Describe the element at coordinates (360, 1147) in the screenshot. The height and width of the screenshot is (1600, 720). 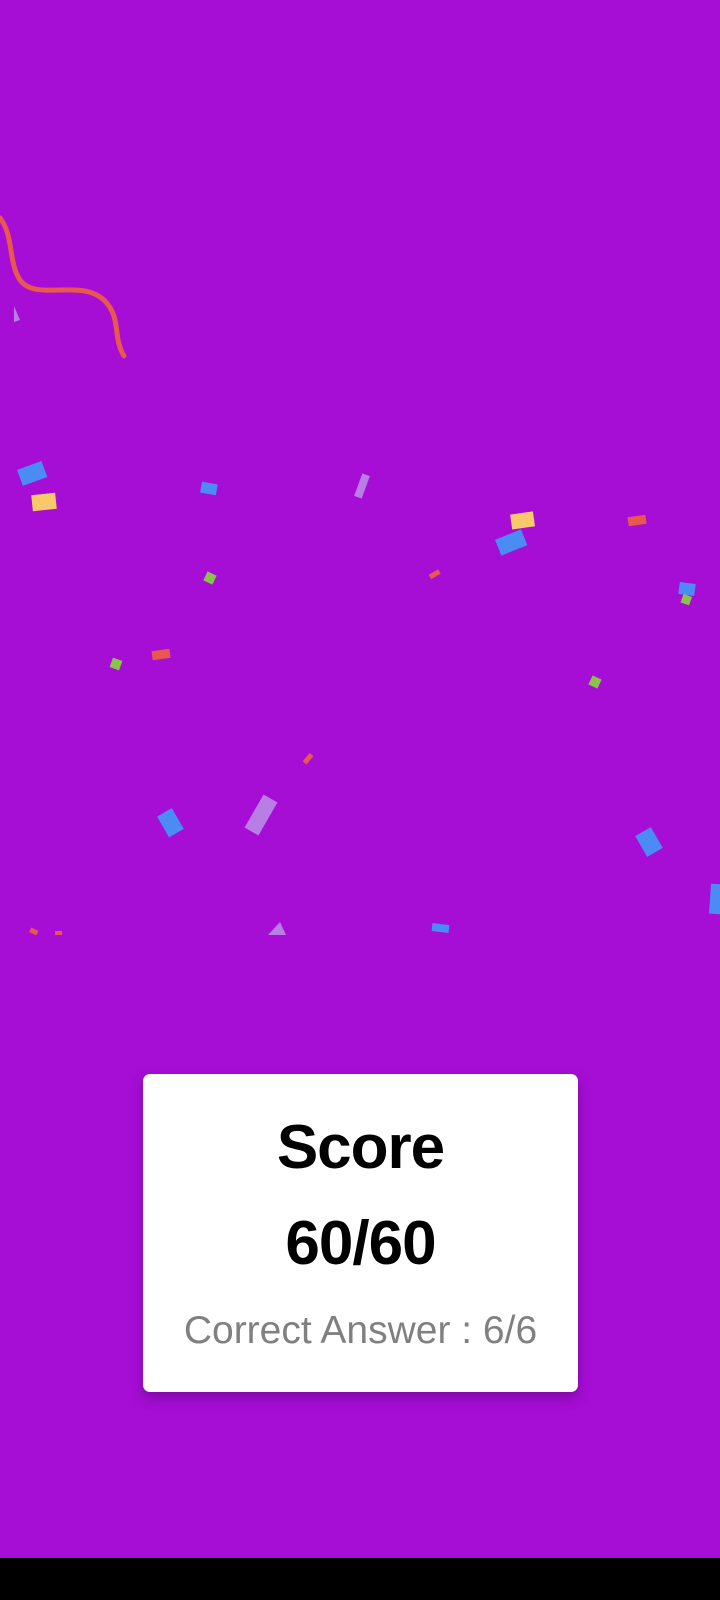
I see `score-title: Score` at that location.